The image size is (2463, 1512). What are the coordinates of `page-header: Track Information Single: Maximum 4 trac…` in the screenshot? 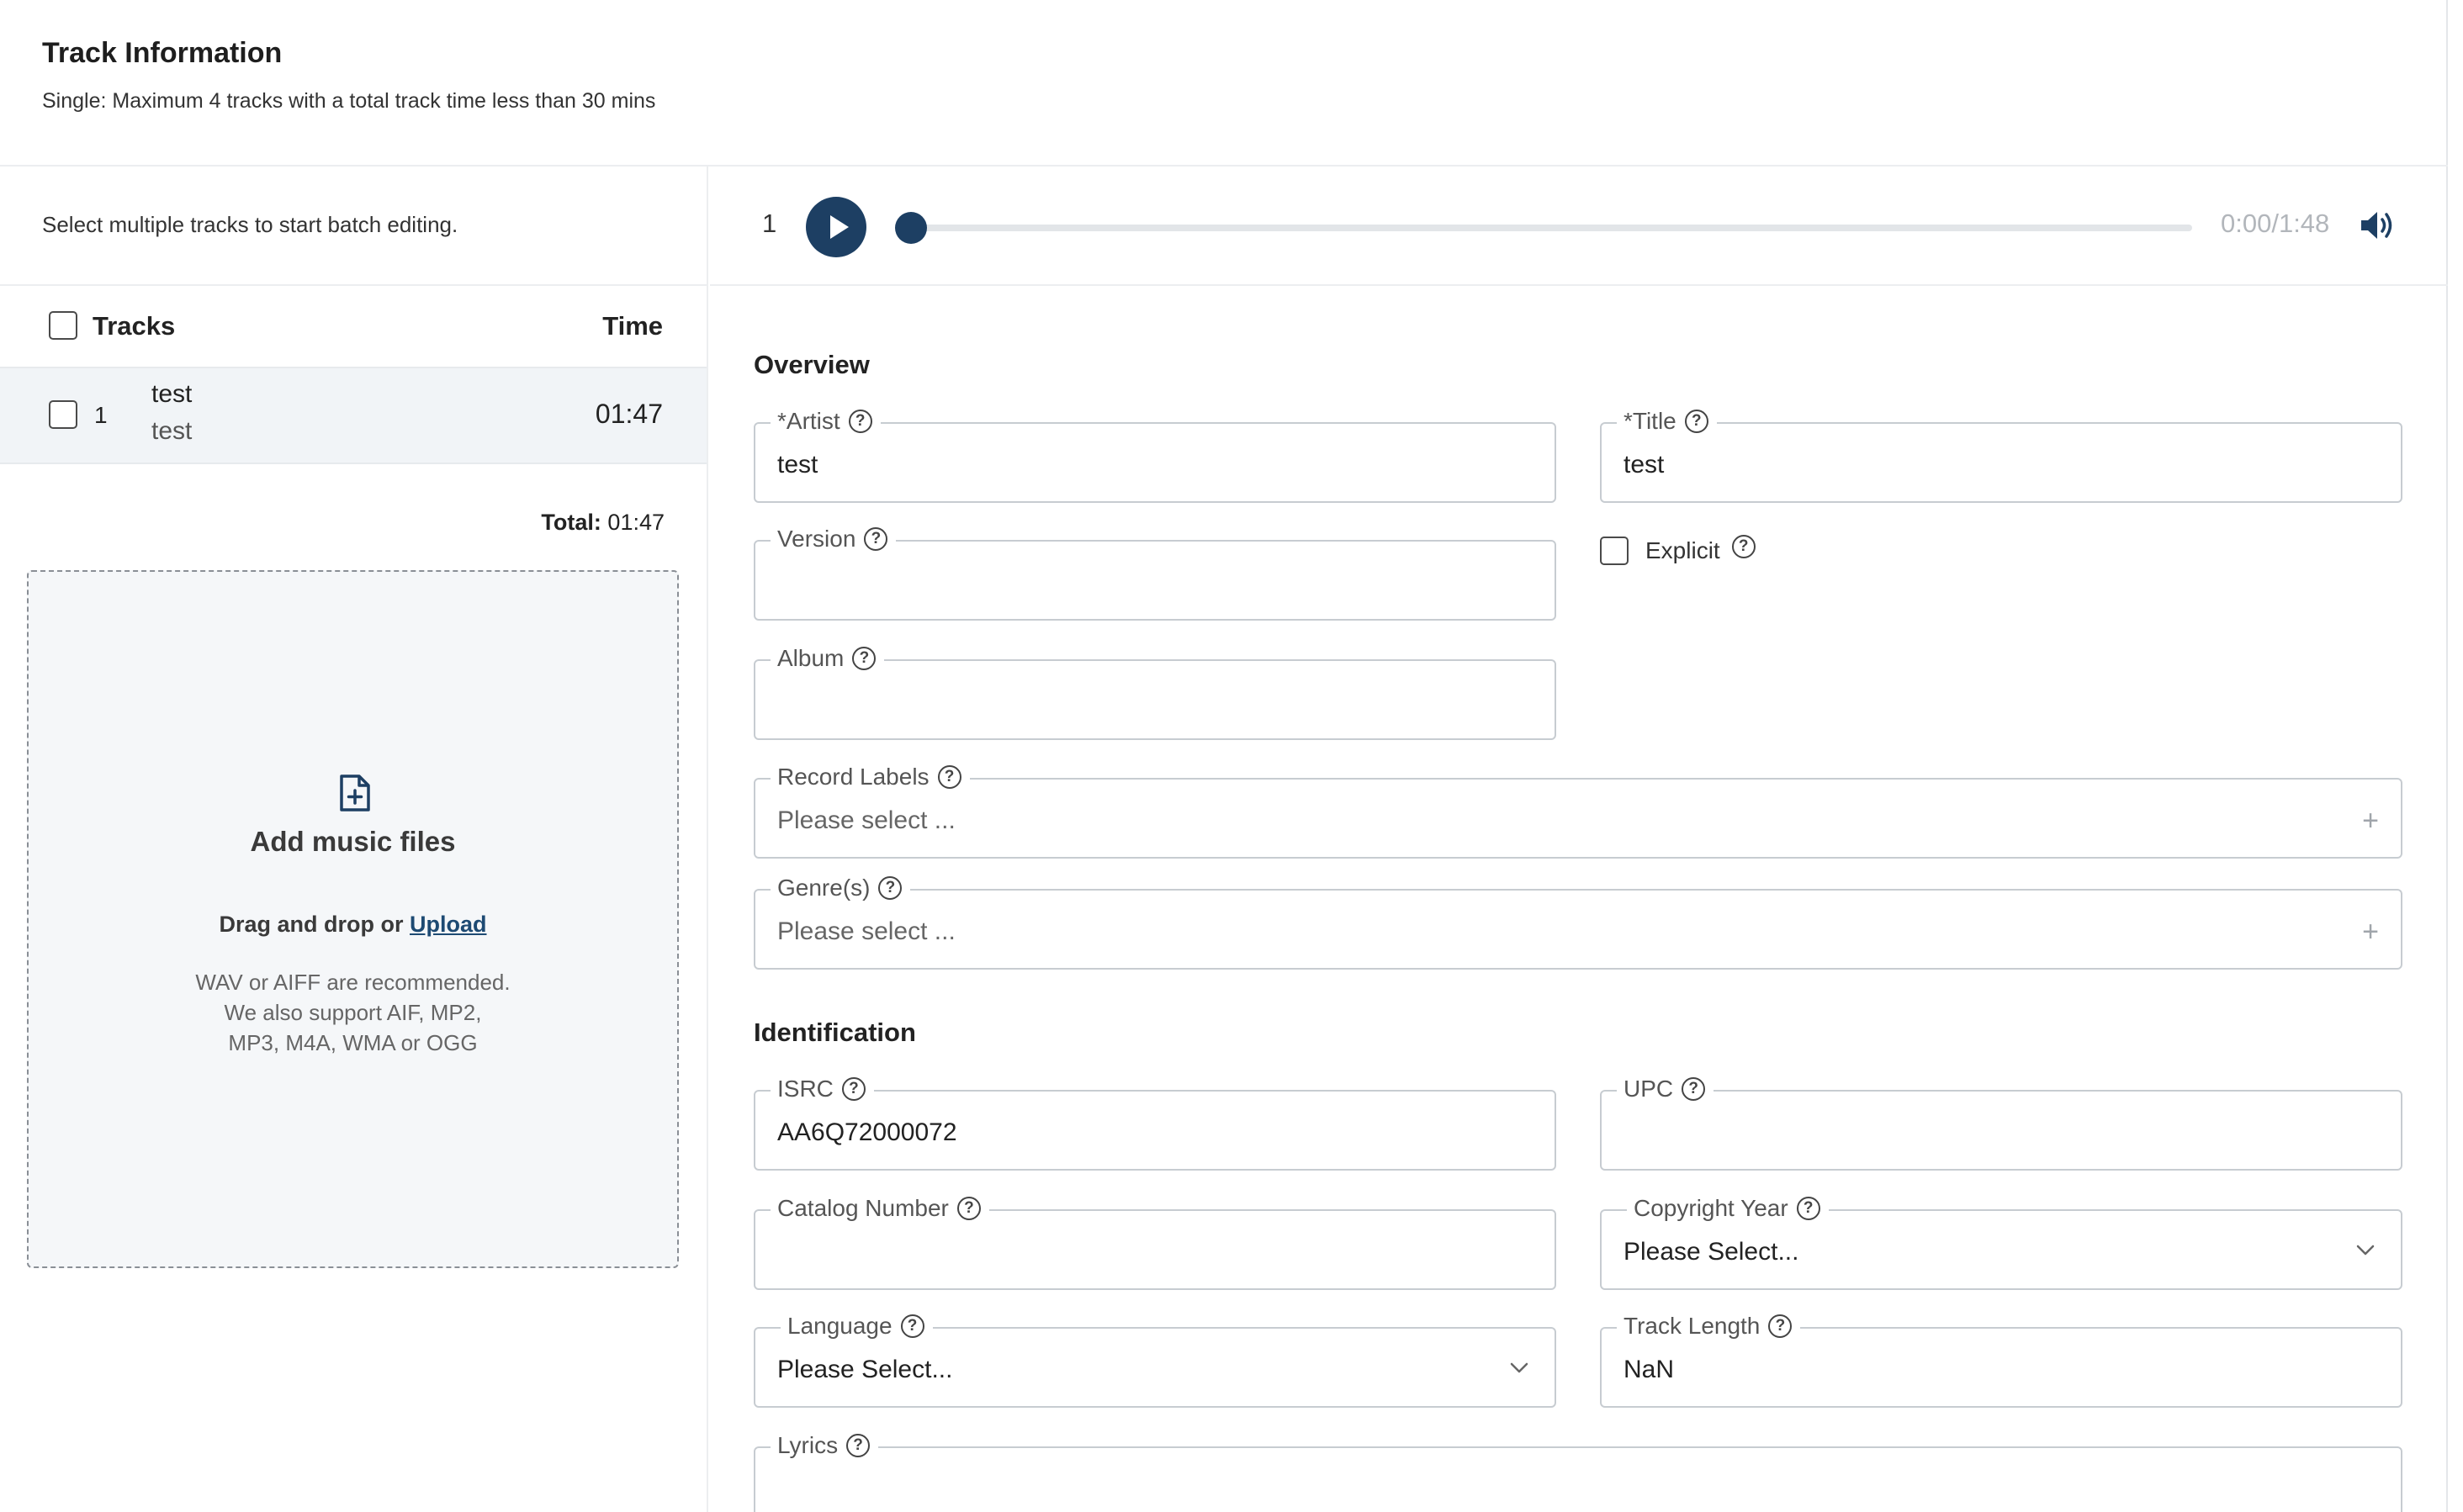 It's located at (1224, 83).